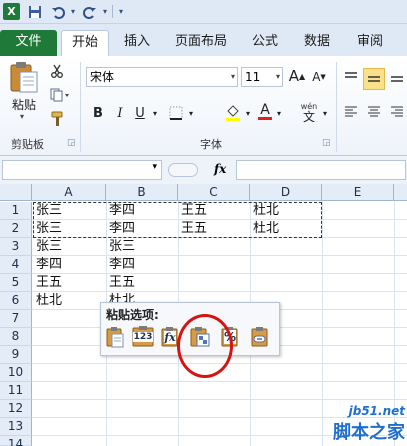 The image size is (407, 446). I want to click on insert-function-icon: fx, so click(220, 169).